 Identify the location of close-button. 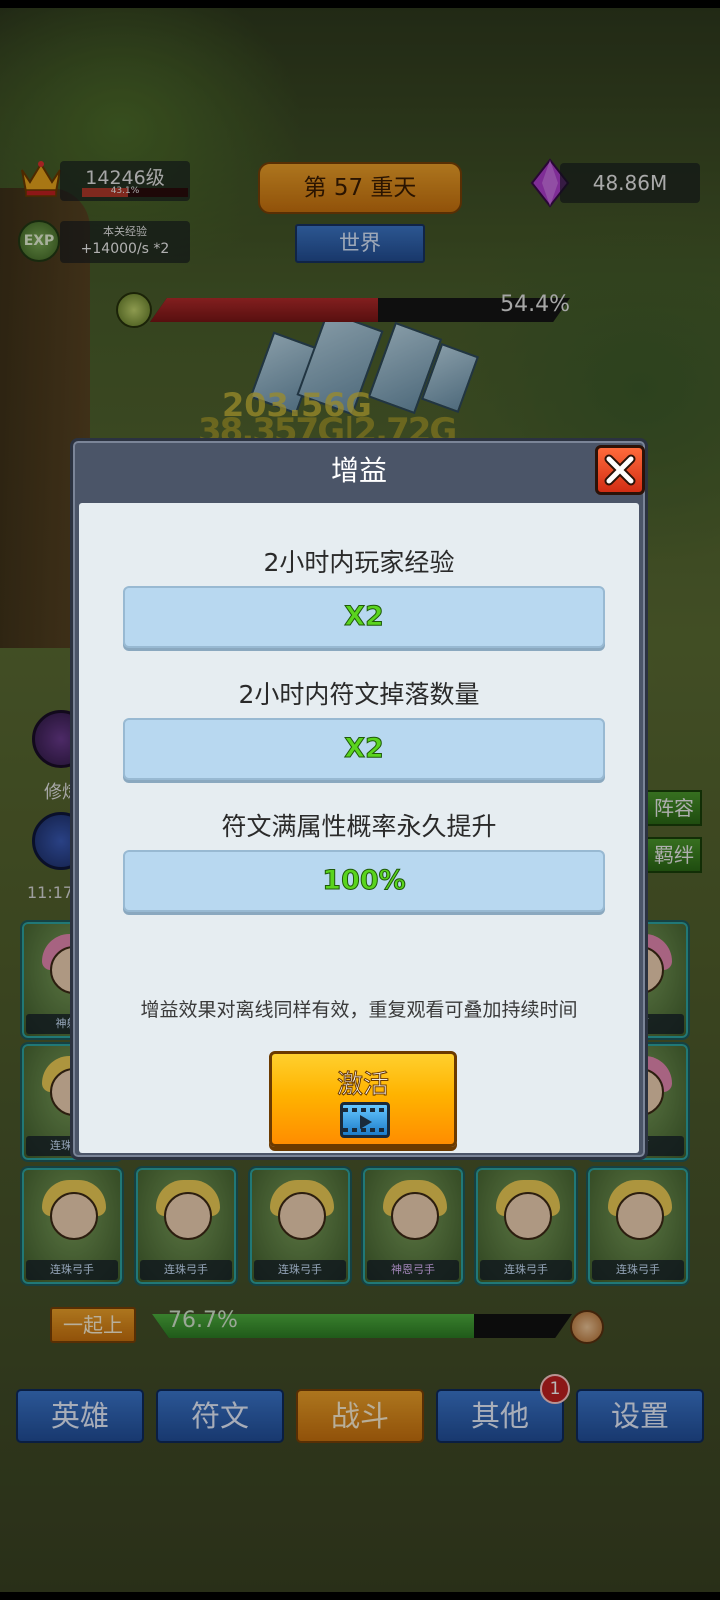
(620, 470).